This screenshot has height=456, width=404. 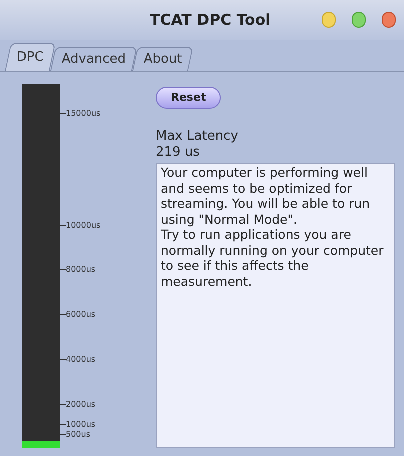 What do you see at coordinates (359, 20) in the screenshot?
I see `maximize-button` at bounding box center [359, 20].